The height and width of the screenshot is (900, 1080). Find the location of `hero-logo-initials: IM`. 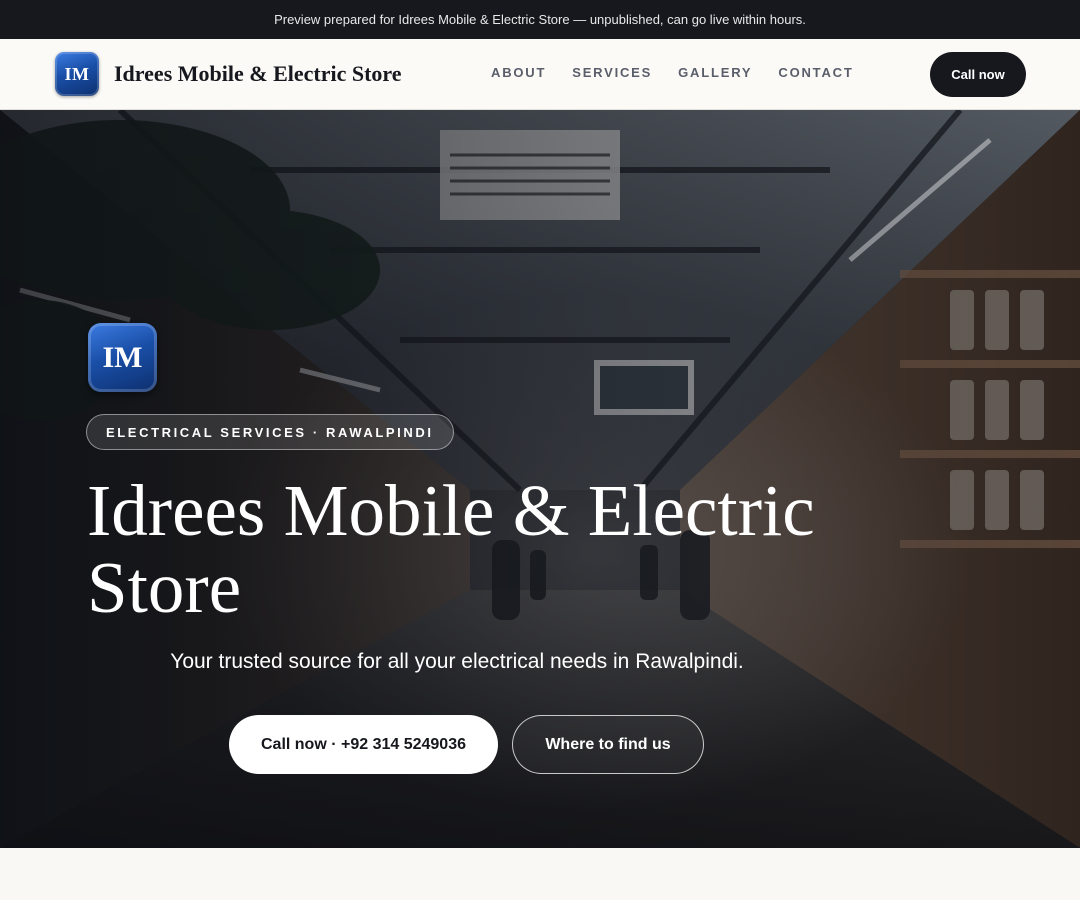

hero-logo-initials: IM is located at coordinates (122, 357).